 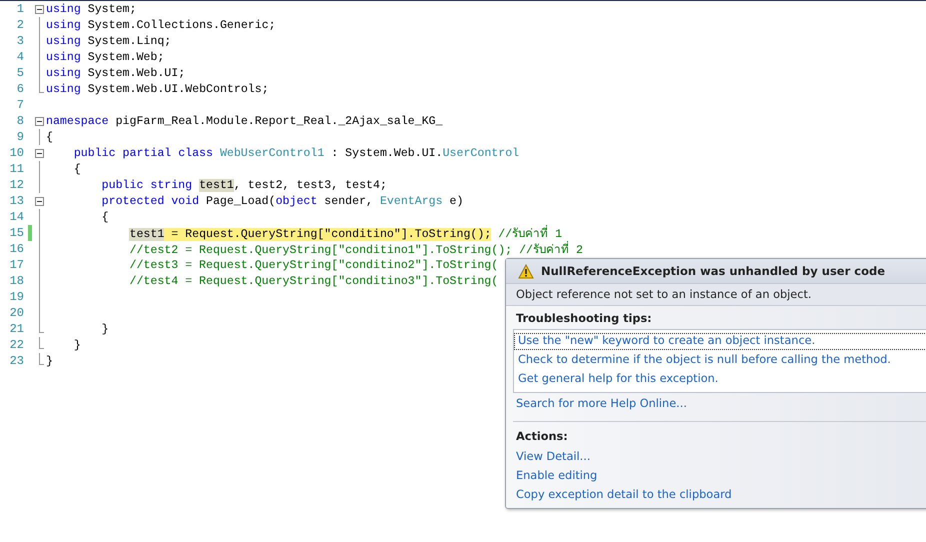 What do you see at coordinates (16, 329) in the screenshot?
I see `line-number: 21` at bounding box center [16, 329].